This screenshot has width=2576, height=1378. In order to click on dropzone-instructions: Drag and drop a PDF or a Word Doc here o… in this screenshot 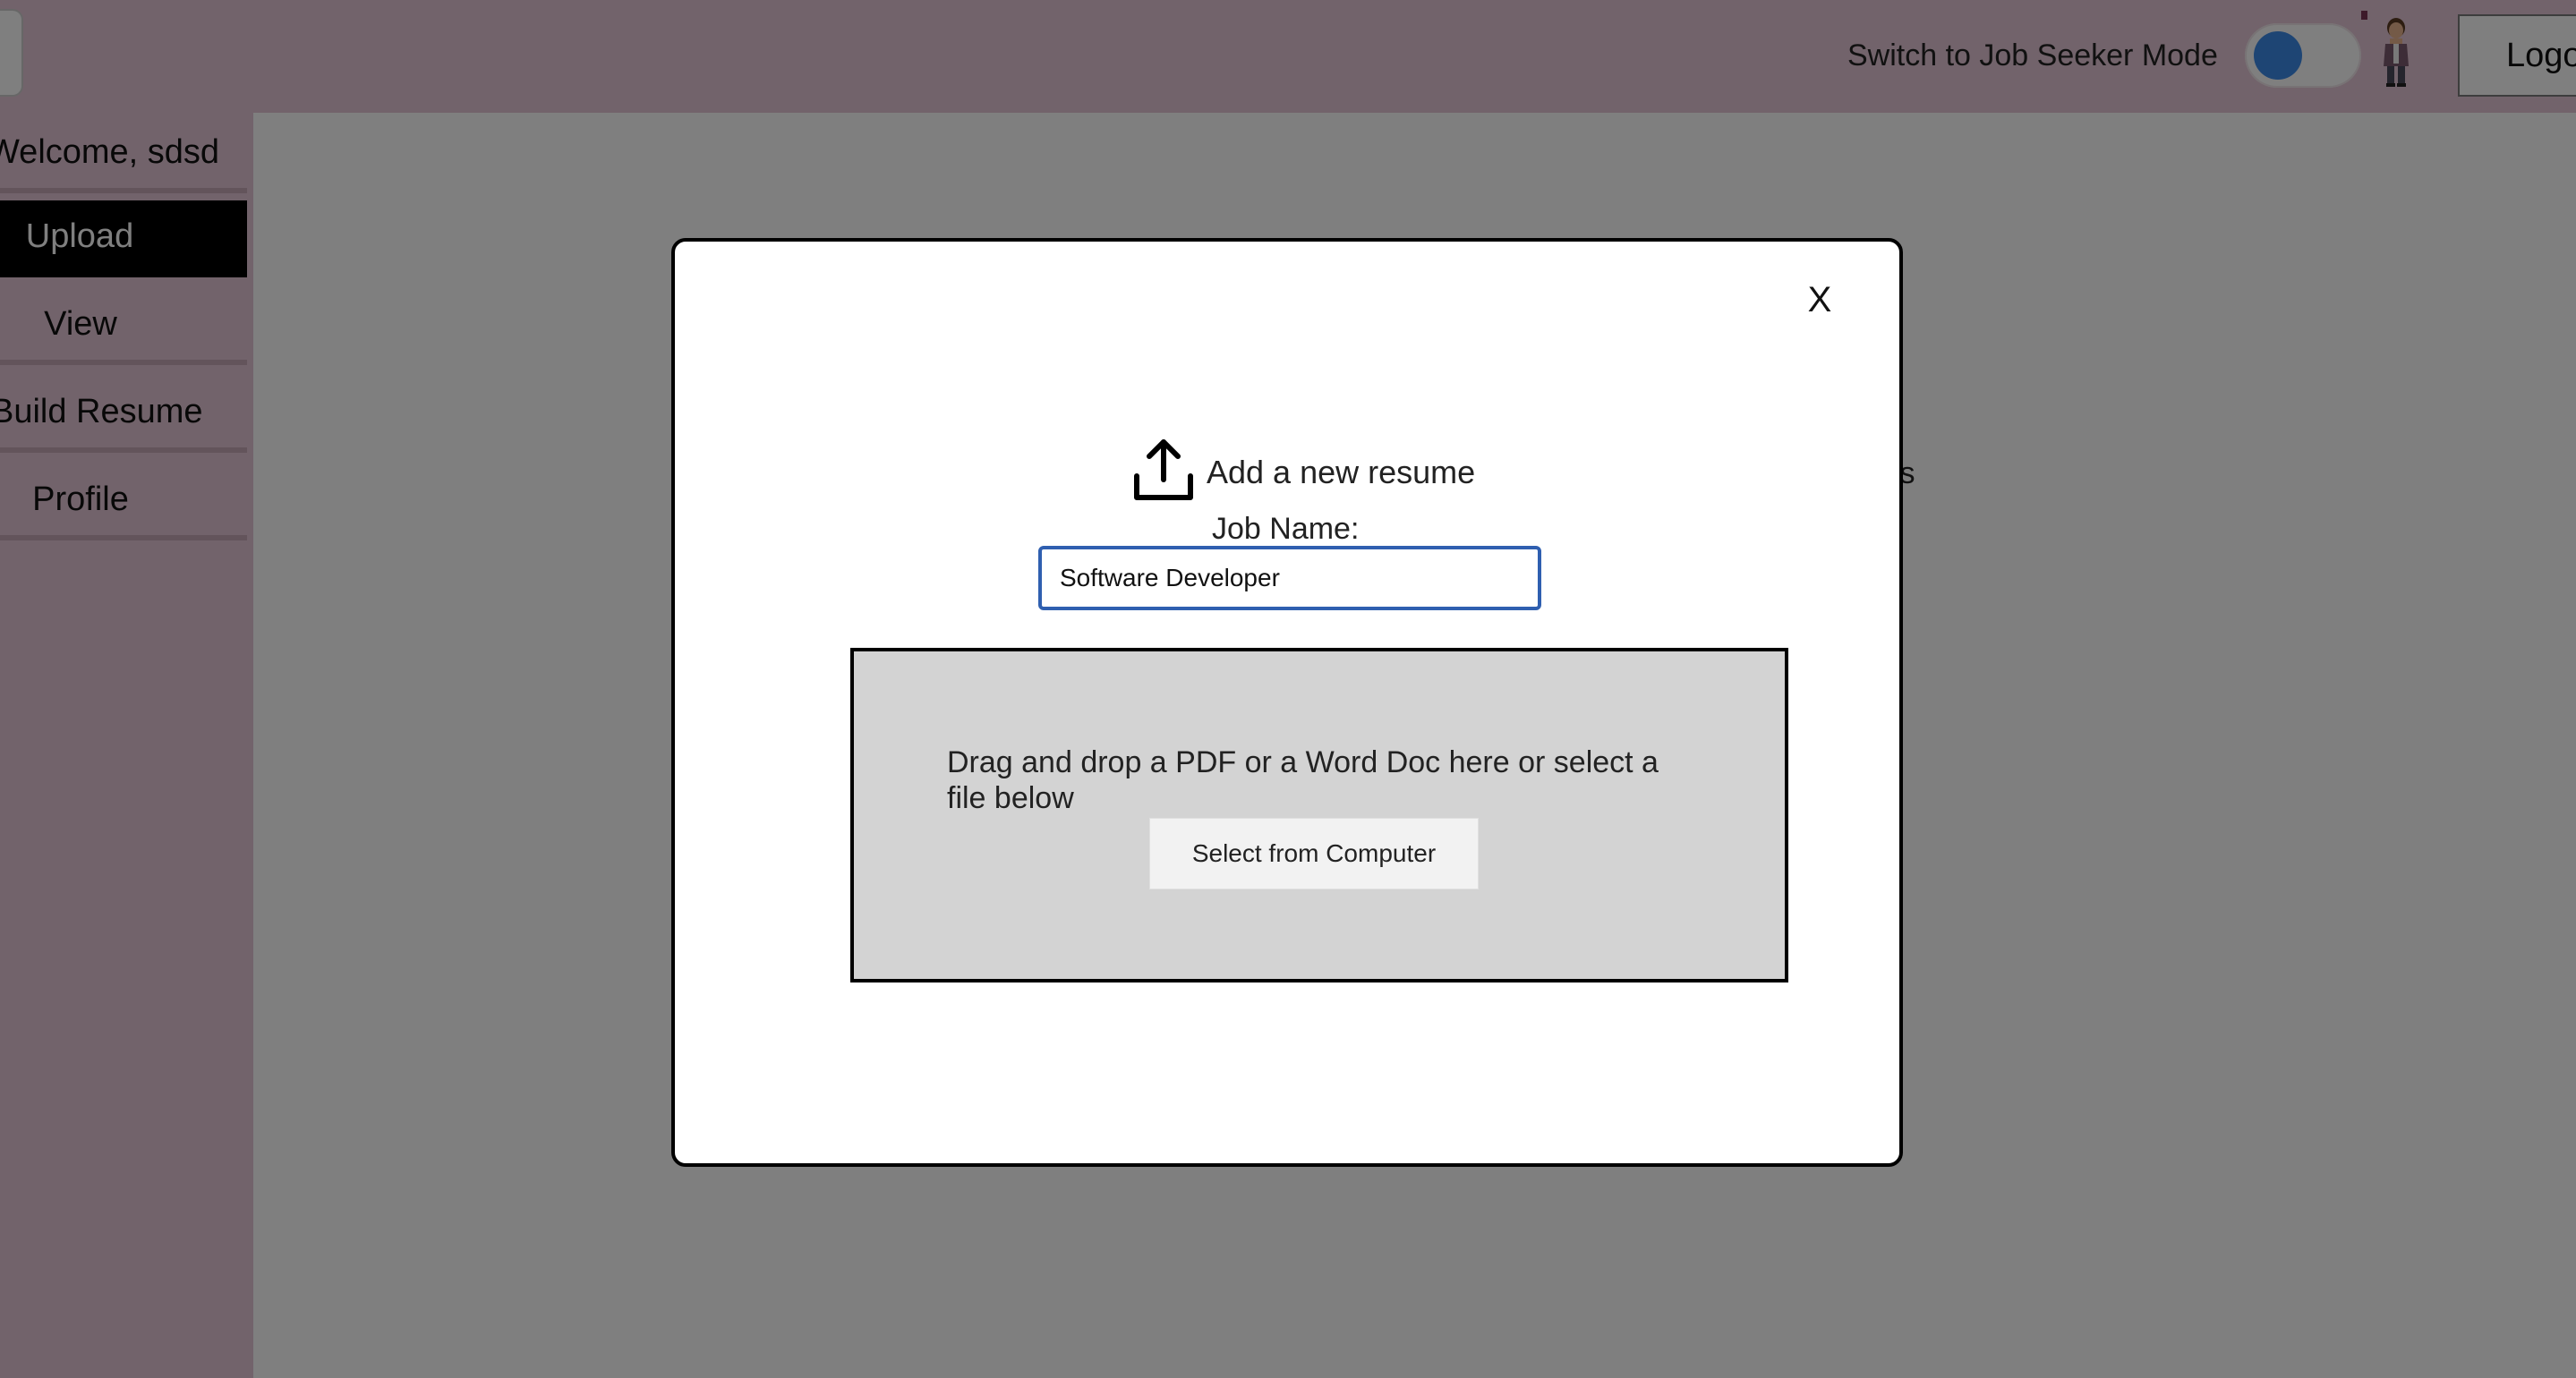, I will do `click(1303, 780)`.